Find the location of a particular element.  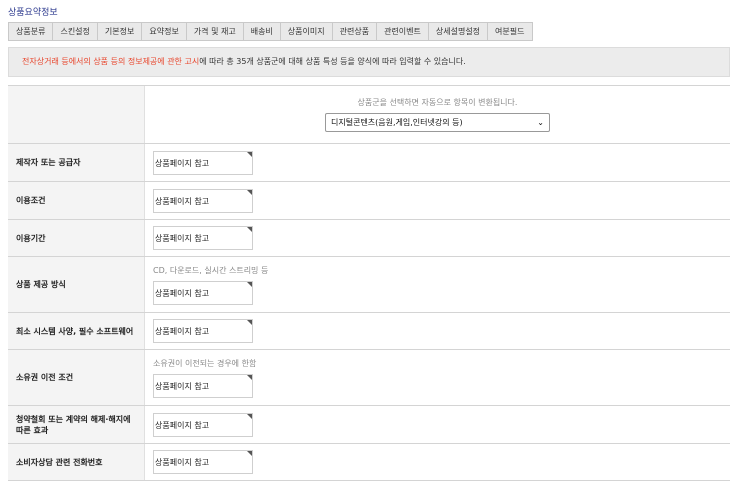

info-input-phone: 상품페이지 참고 is located at coordinates (203, 462).